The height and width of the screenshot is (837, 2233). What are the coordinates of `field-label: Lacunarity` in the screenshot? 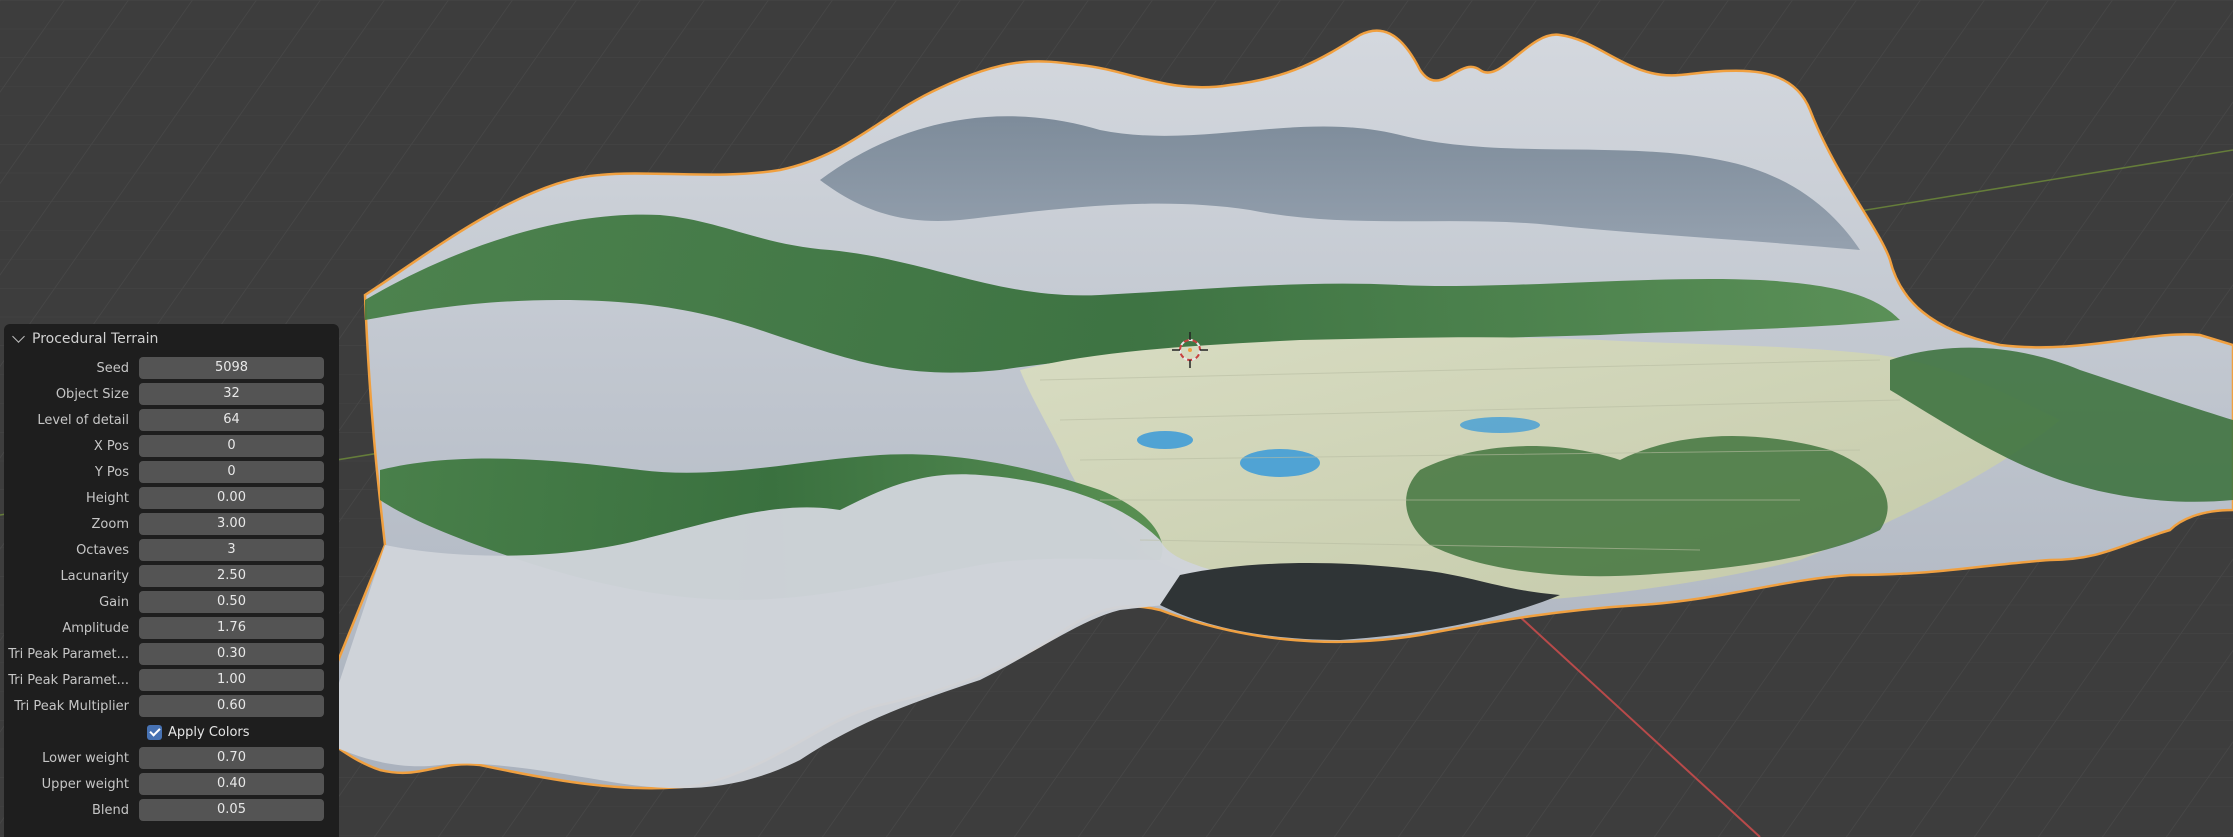 It's located at (94, 576).